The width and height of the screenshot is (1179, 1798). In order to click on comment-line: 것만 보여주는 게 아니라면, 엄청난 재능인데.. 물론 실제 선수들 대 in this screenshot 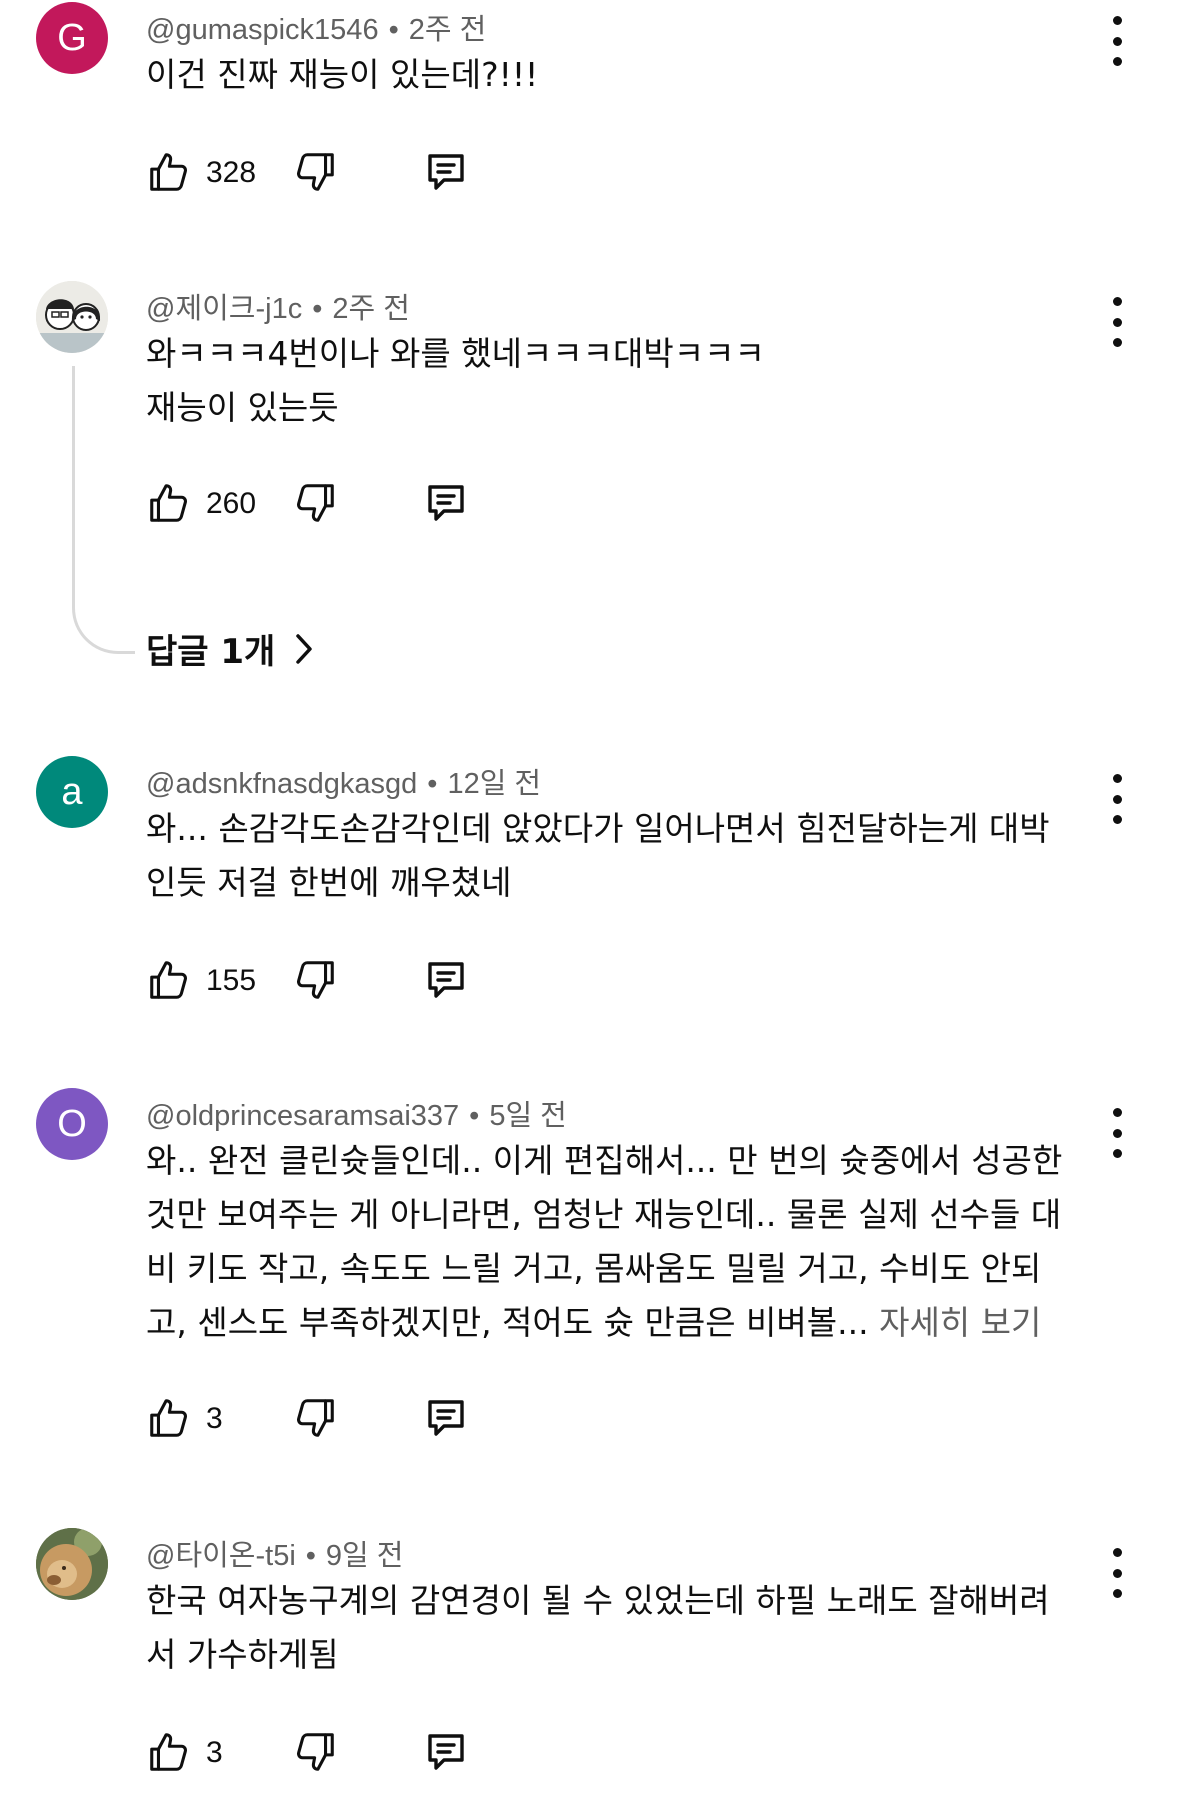, I will do `click(604, 1214)`.